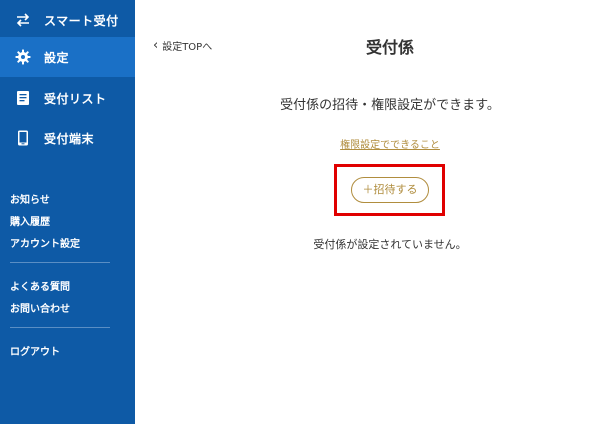 The width and height of the screenshot is (599, 424). What do you see at coordinates (390, 190) in the screenshot?
I see `invite-button: ＋招待する` at bounding box center [390, 190].